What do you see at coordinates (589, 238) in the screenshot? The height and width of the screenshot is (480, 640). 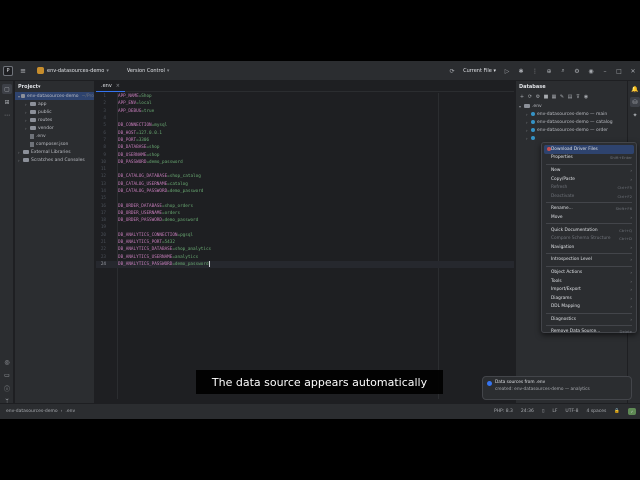 I see `menu-item-compare-schema-structure: Compare Schema Structure Ctrl+D` at bounding box center [589, 238].